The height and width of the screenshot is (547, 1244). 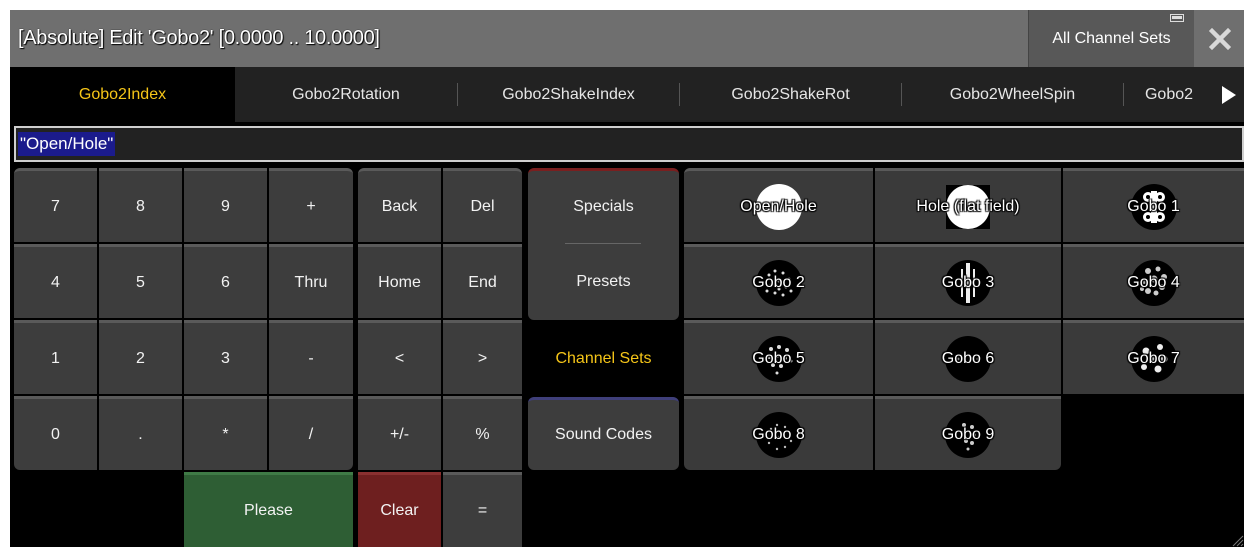 I want to click on close-button, so click(x=1220, y=38).